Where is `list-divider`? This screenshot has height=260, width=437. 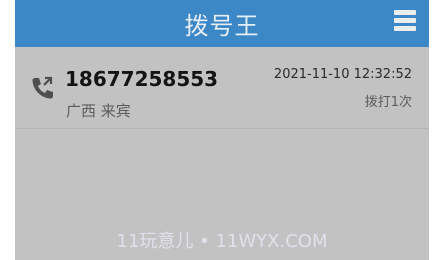
list-divider is located at coordinates (222, 128).